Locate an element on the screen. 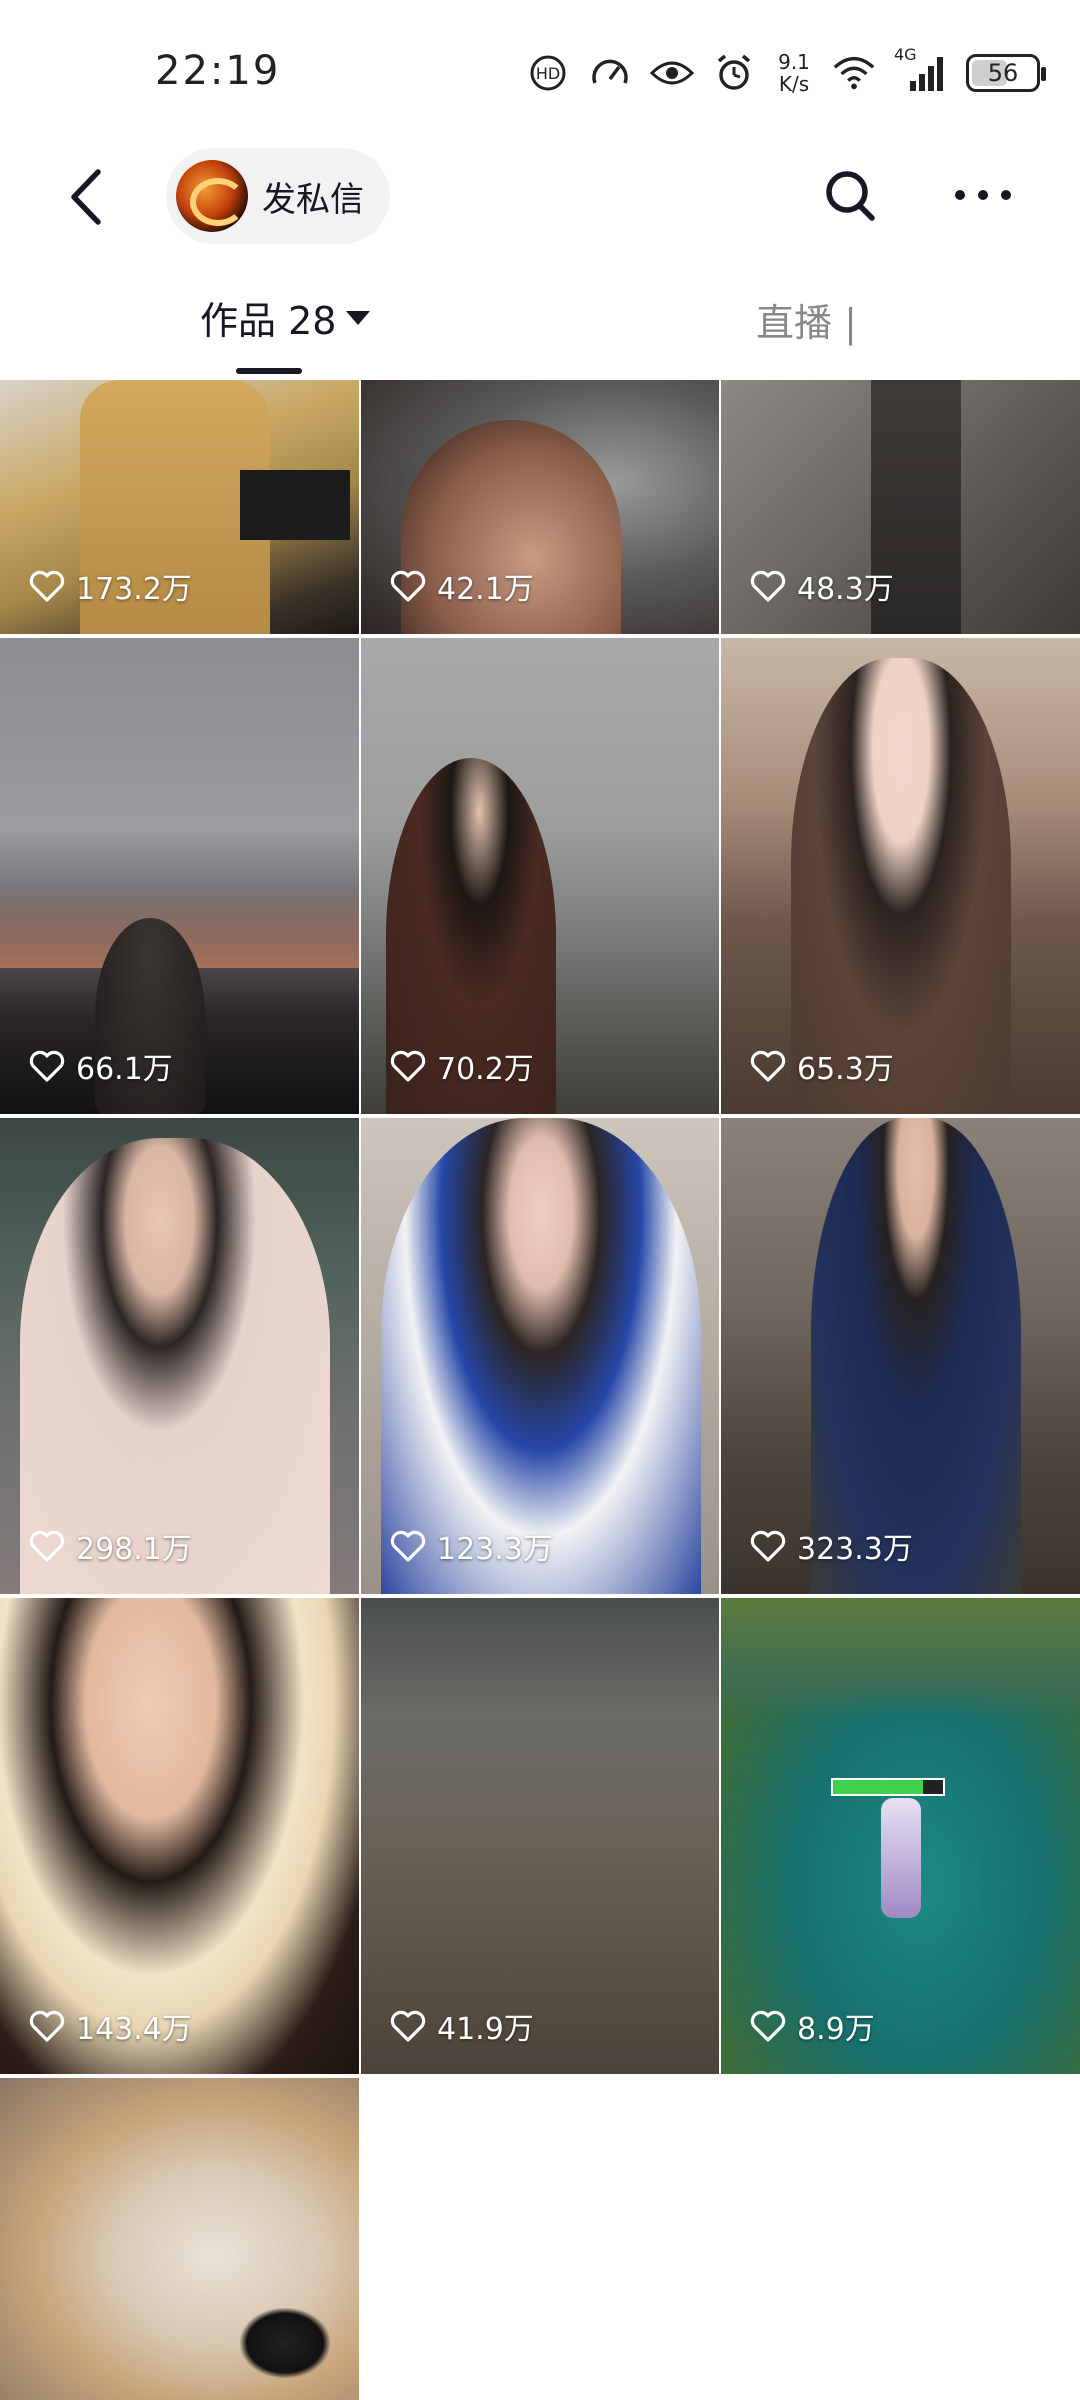  status-time: 22:19 is located at coordinates (218, 71).